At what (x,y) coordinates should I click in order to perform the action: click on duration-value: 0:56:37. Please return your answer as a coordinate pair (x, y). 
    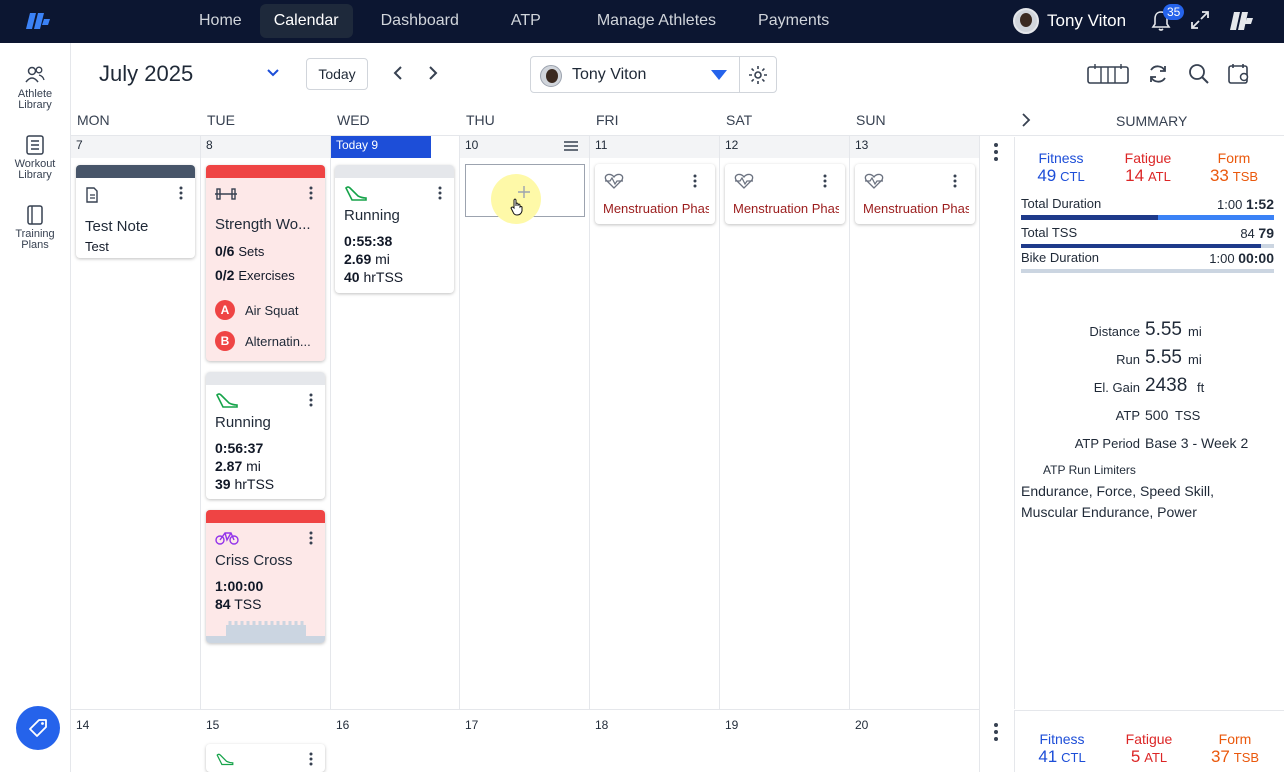
    Looking at the image, I should click on (239, 448).